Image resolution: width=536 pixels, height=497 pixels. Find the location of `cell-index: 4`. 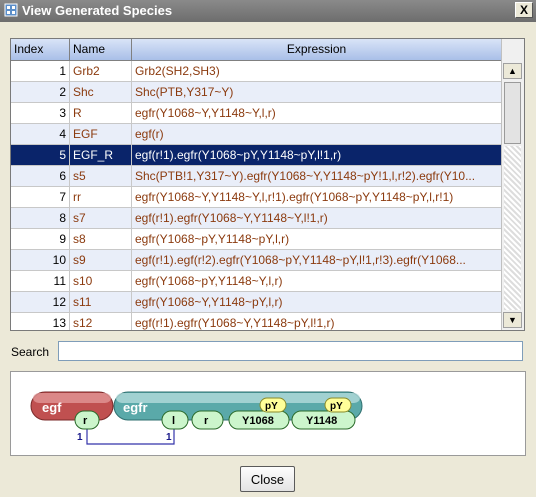

cell-index: 4 is located at coordinates (40, 134).